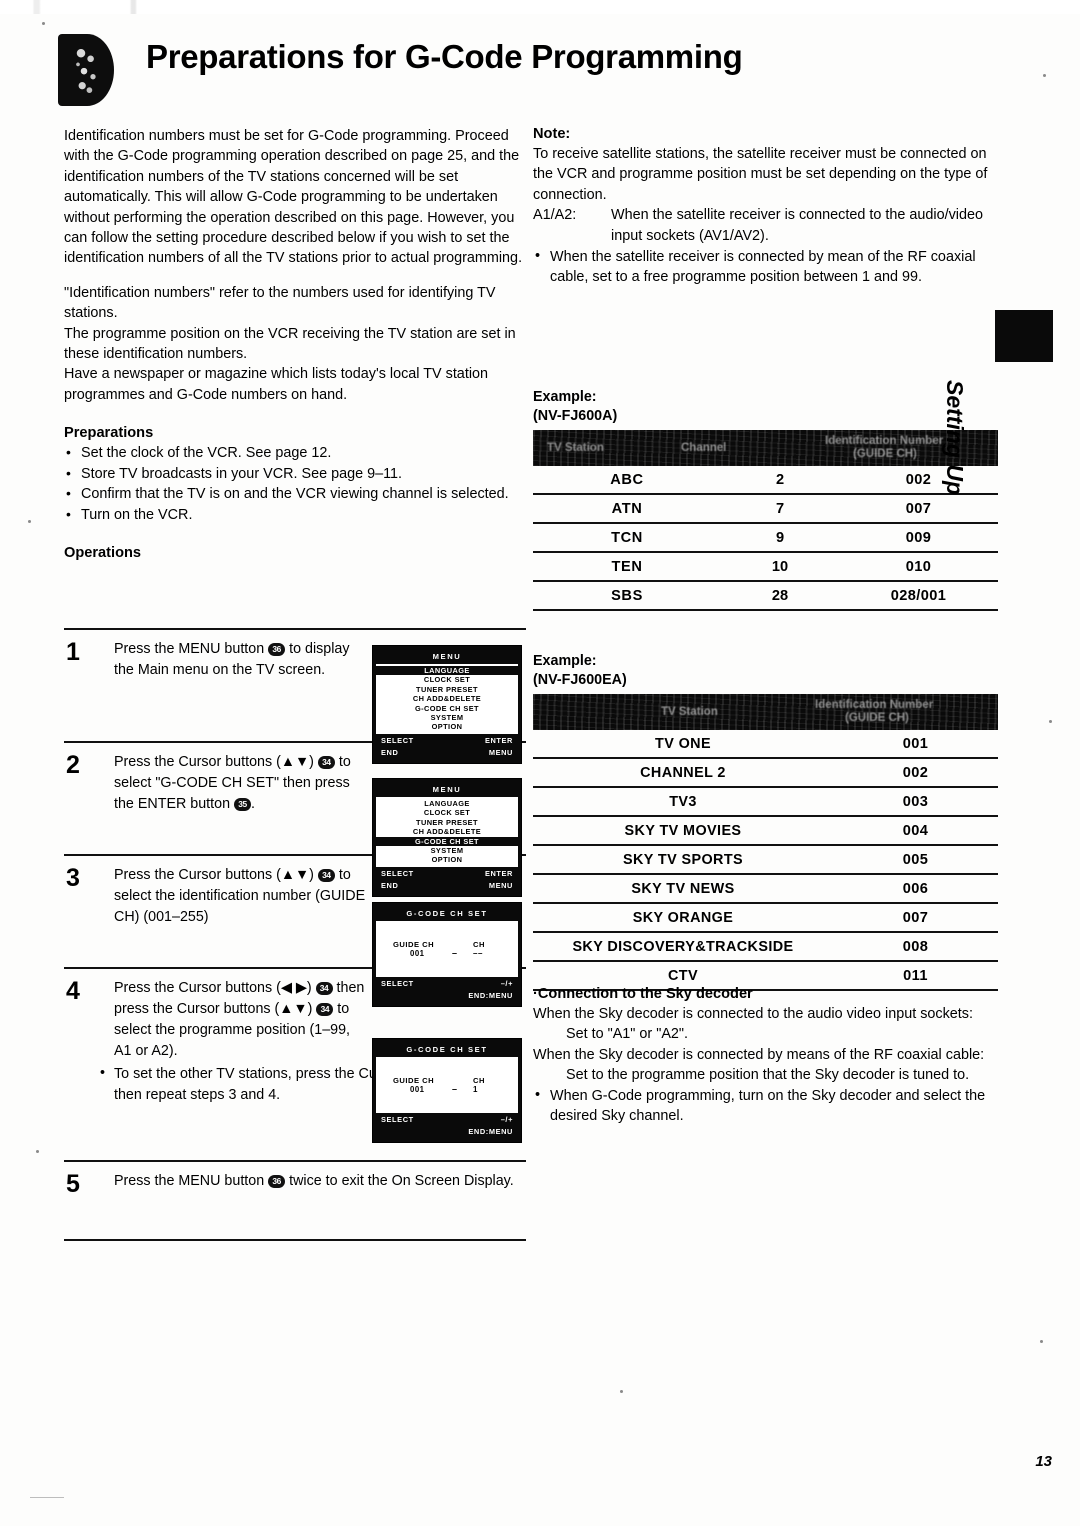 The height and width of the screenshot is (1526, 1080). I want to click on cell-id: 006, so click(915, 888).